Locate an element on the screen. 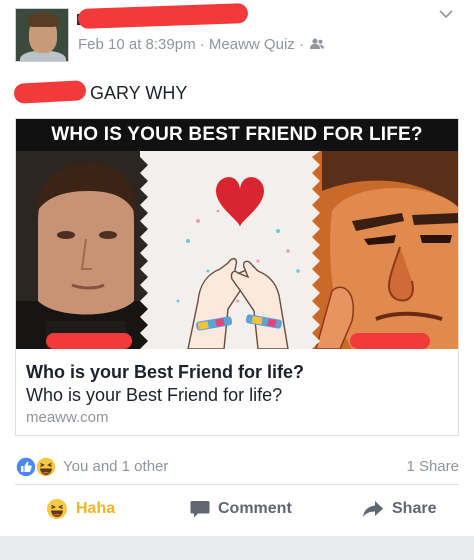 The height and width of the screenshot is (560, 474). action-bar: Haha Comment Share is located at coordinates (237, 509).